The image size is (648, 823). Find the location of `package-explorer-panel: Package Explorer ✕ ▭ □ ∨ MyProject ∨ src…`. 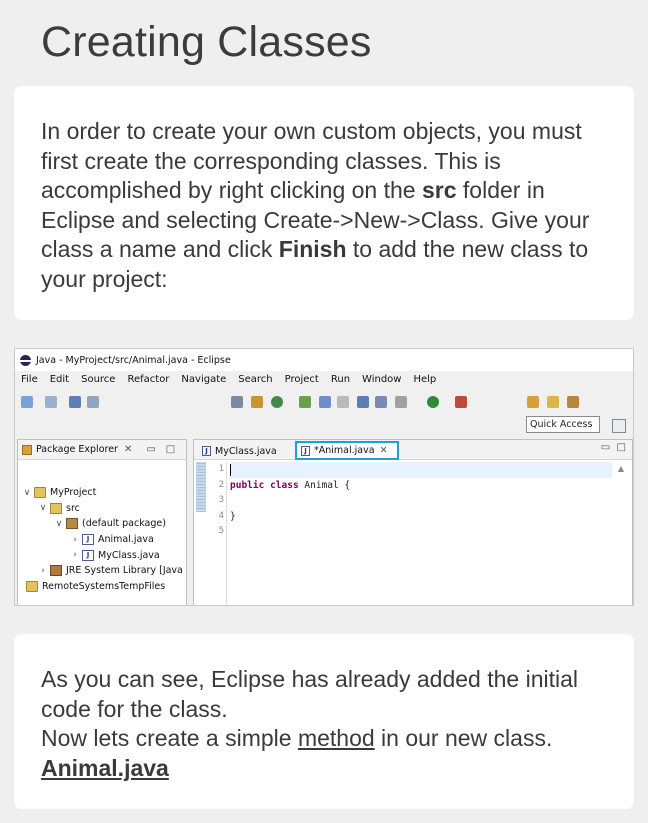

package-explorer-panel: Package Explorer ✕ ▭ □ ∨ MyProject ∨ src… is located at coordinates (102, 522).